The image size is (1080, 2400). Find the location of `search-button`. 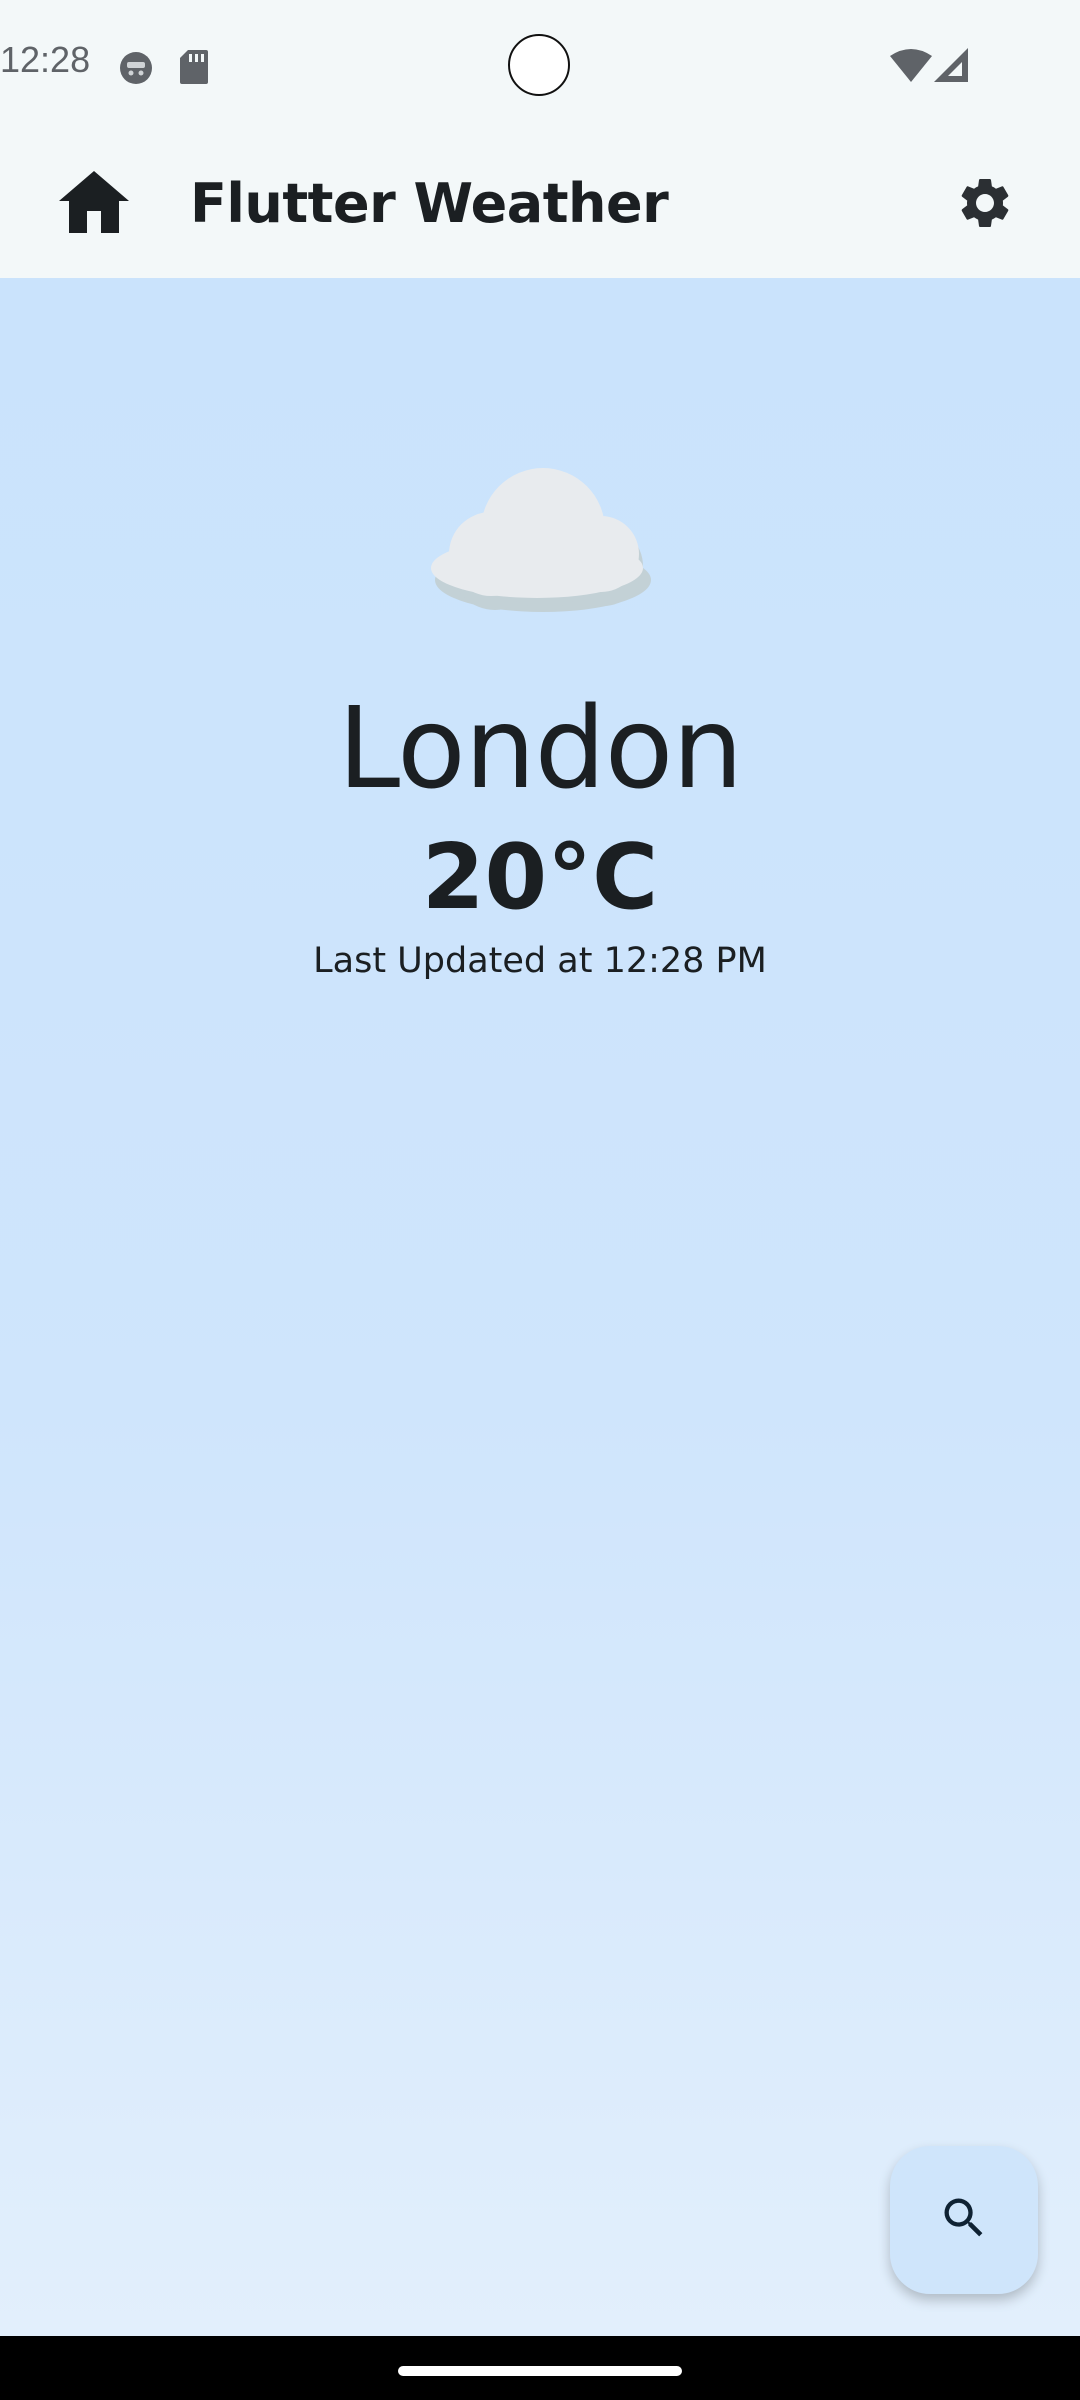

search-button is located at coordinates (964, 2220).